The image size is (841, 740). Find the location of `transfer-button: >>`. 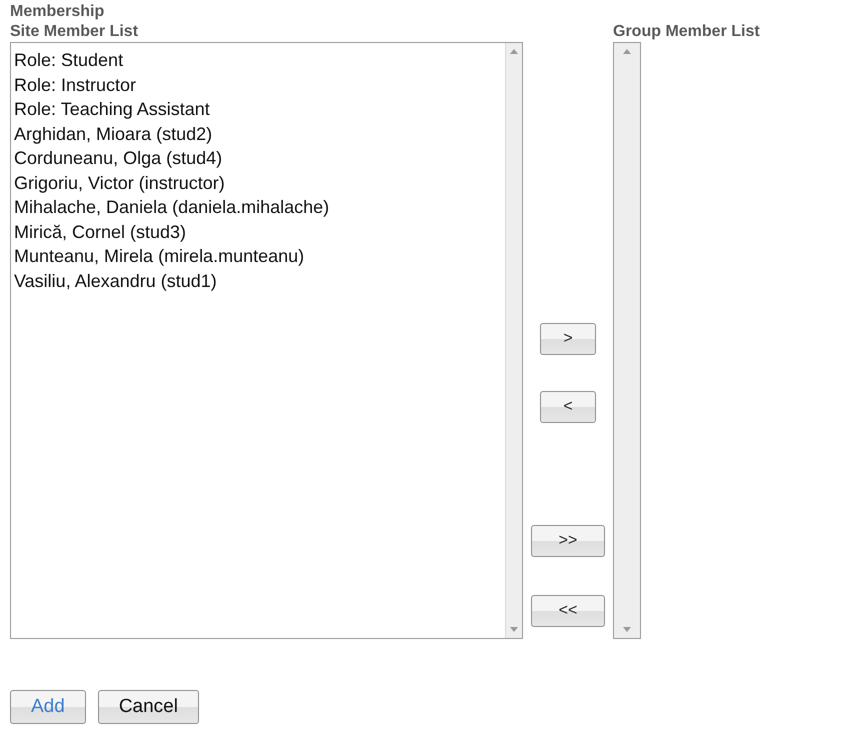

transfer-button: >> is located at coordinates (568, 541).